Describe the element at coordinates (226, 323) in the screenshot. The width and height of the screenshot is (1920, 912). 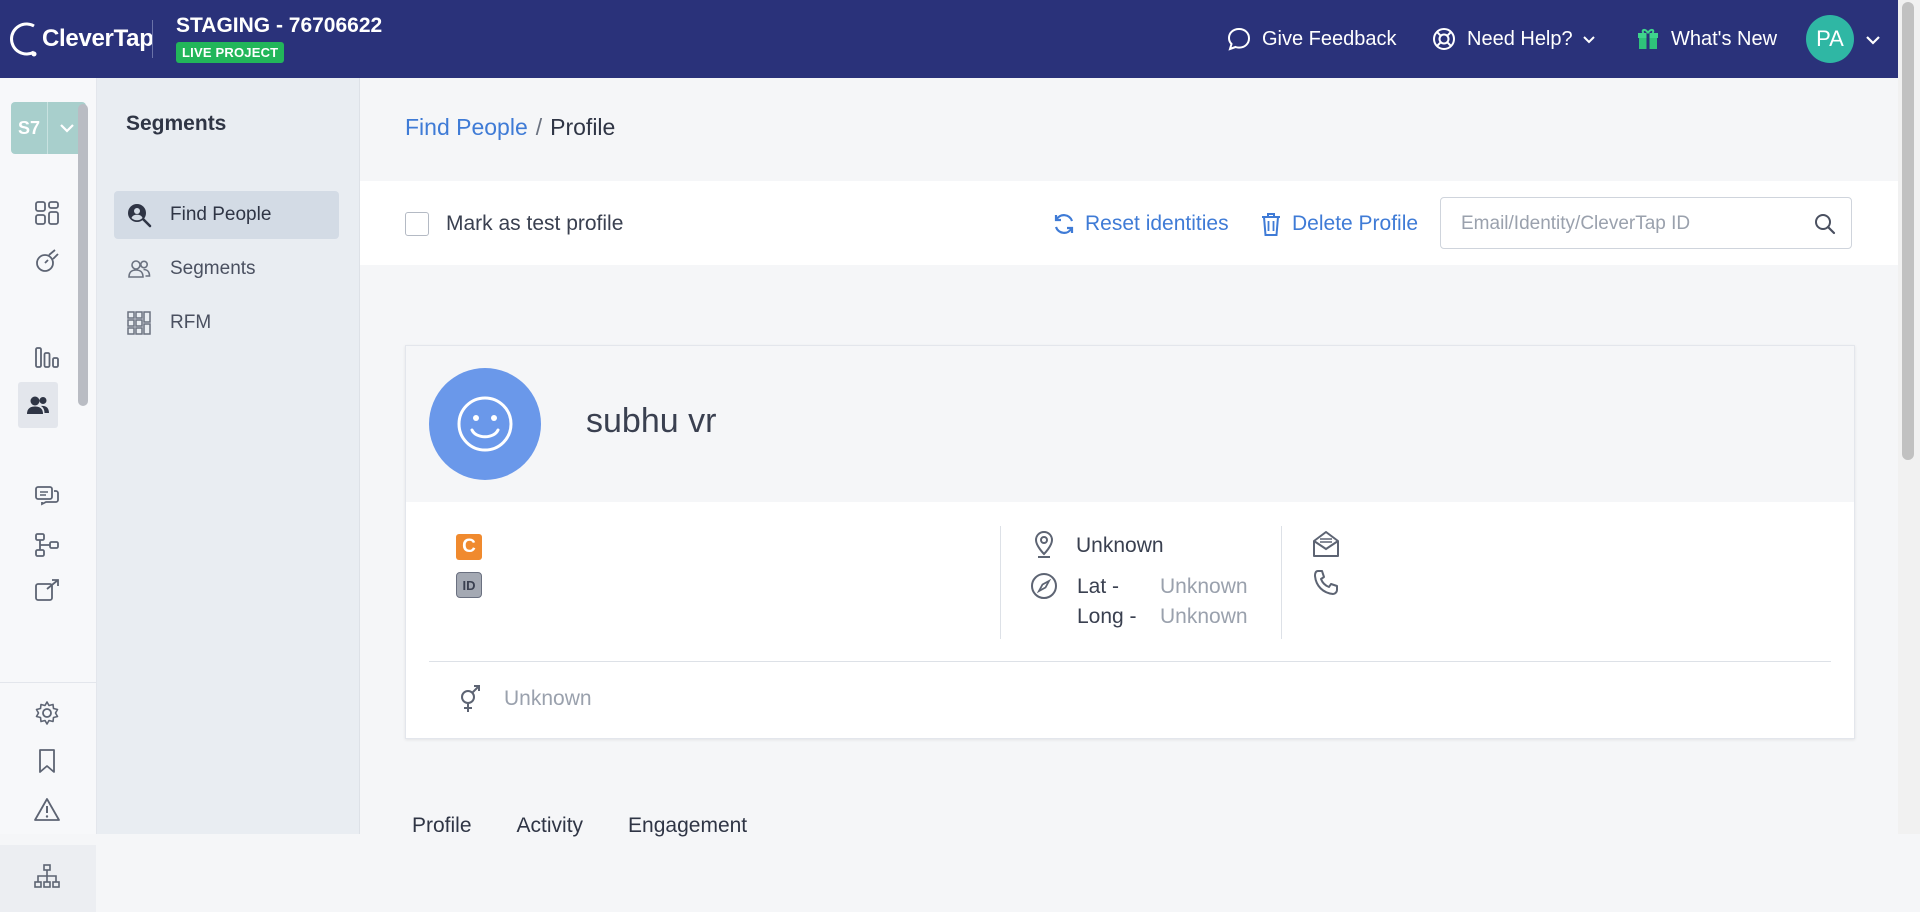
I see `sidebar-item-rfm: RFM` at that location.